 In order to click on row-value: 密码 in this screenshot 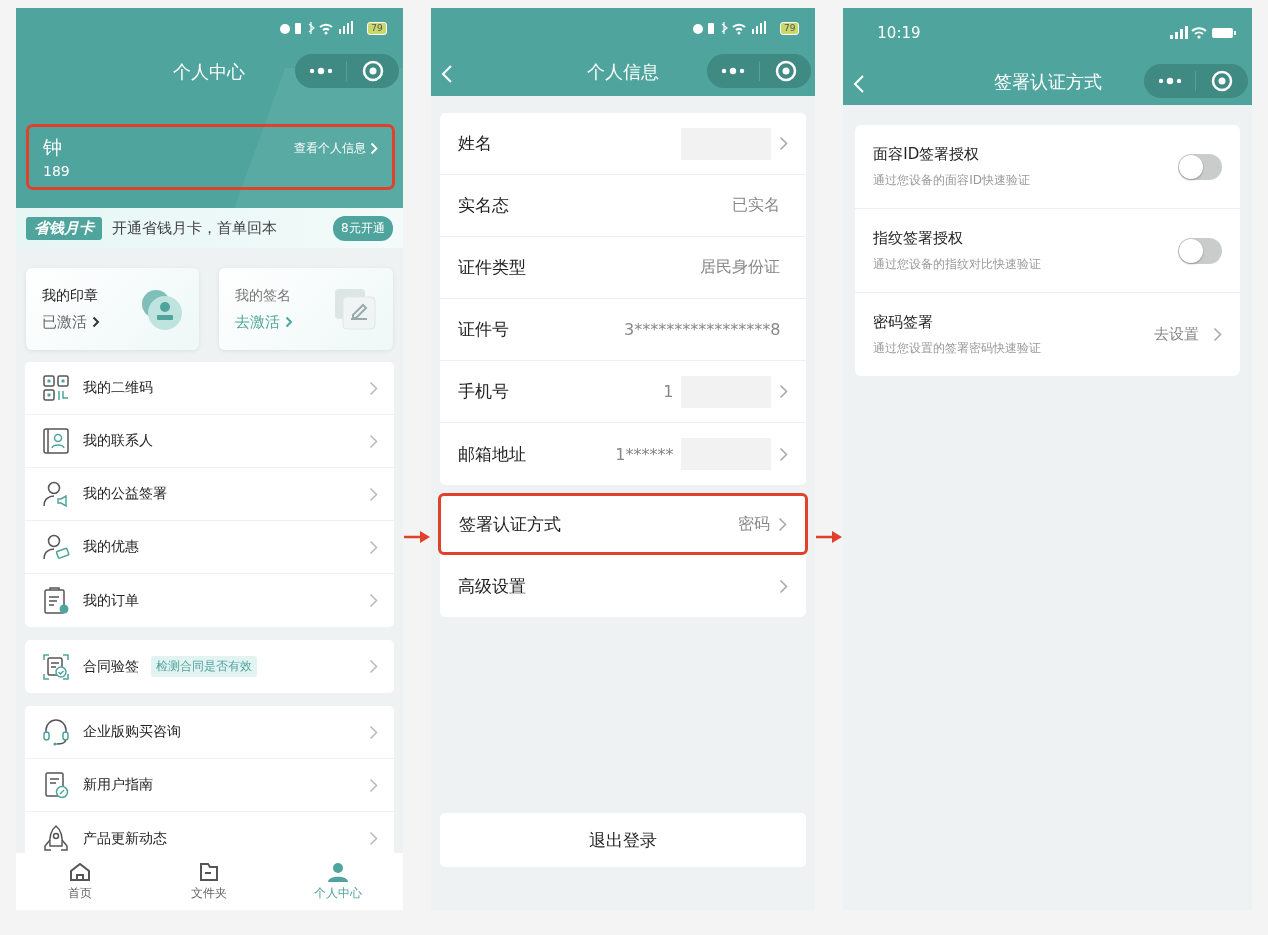, I will do `click(754, 524)`.